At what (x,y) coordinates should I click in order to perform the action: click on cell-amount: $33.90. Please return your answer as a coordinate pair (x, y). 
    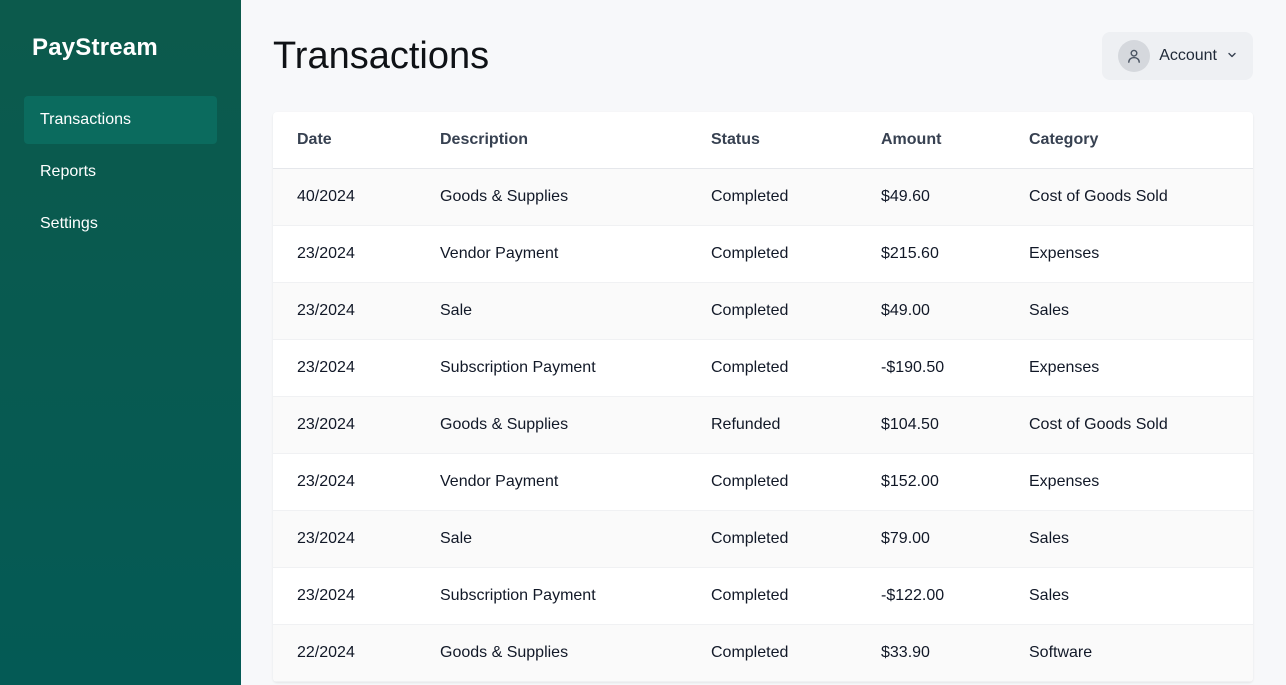
    Looking at the image, I should click on (931, 653).